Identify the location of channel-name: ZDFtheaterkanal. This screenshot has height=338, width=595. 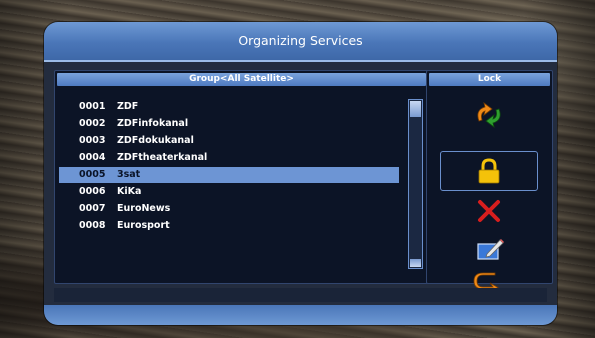
(162, 157).